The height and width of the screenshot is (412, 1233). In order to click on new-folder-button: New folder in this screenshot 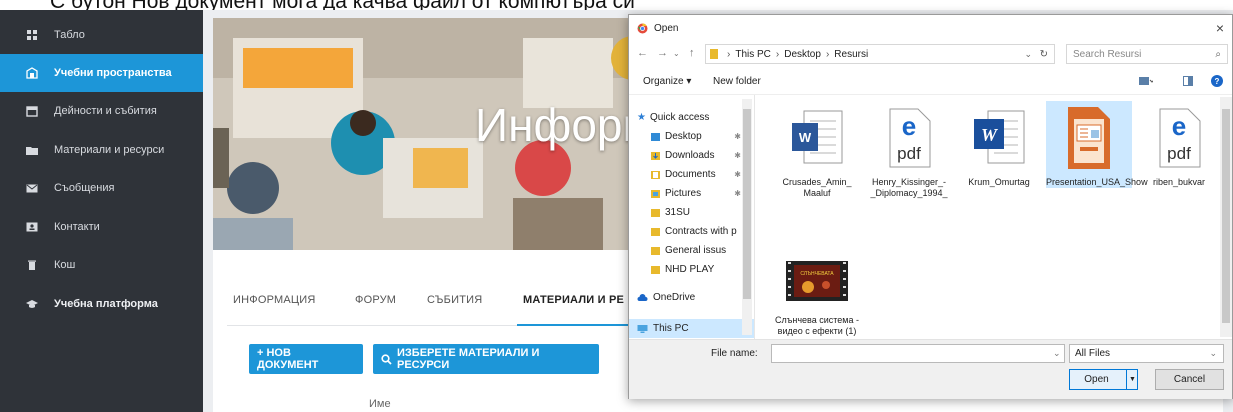, I will do `click(737, 81)`.